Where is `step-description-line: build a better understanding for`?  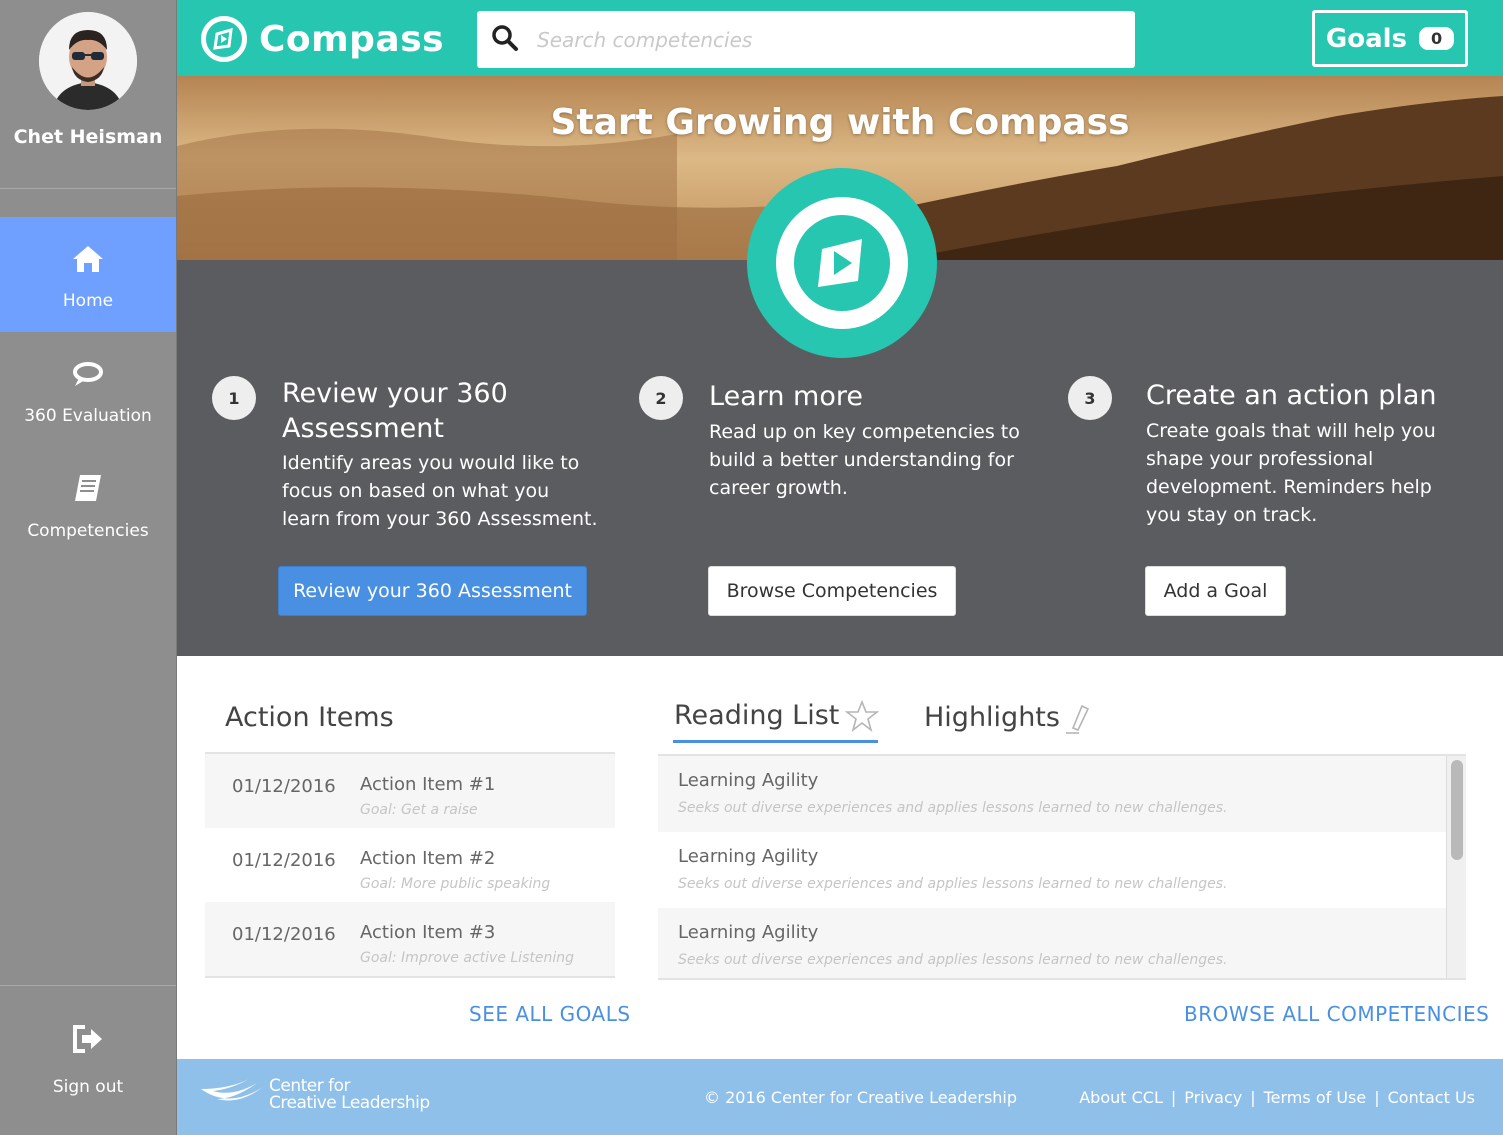 step-description-line: build a better understanding for is located at coordinates (861, 460).